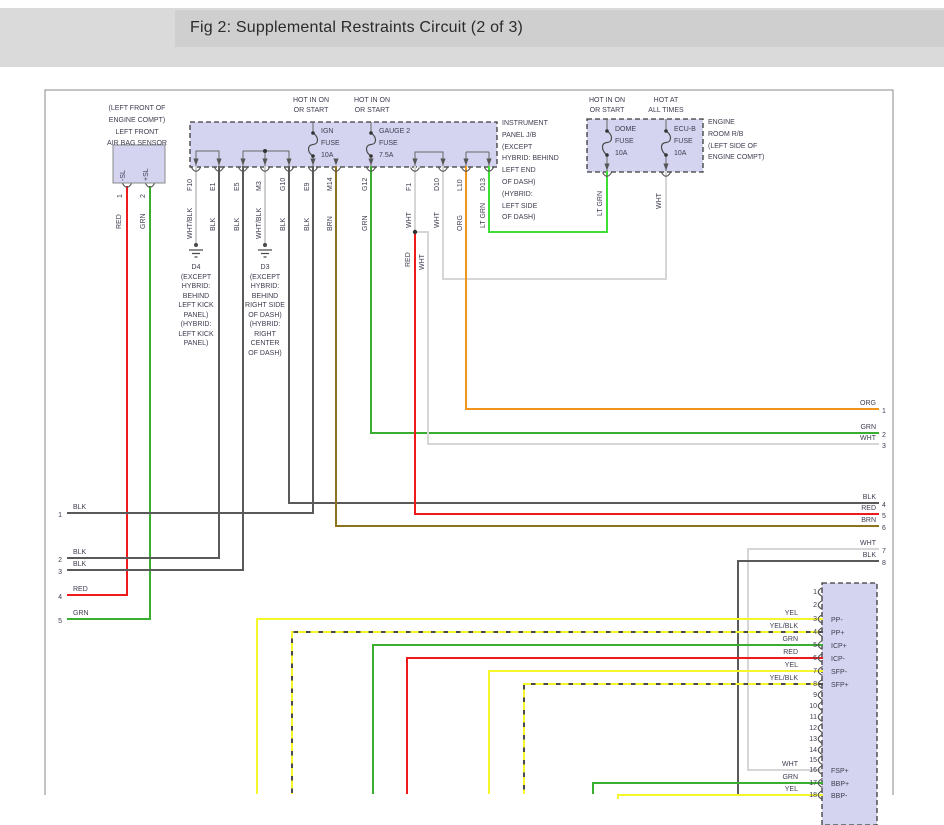 The height and width of the screenshot is (825, 944). Describe the element at coordinates (813, 739) in the screenshot. I see `conn-pin-num: 13` at that location.